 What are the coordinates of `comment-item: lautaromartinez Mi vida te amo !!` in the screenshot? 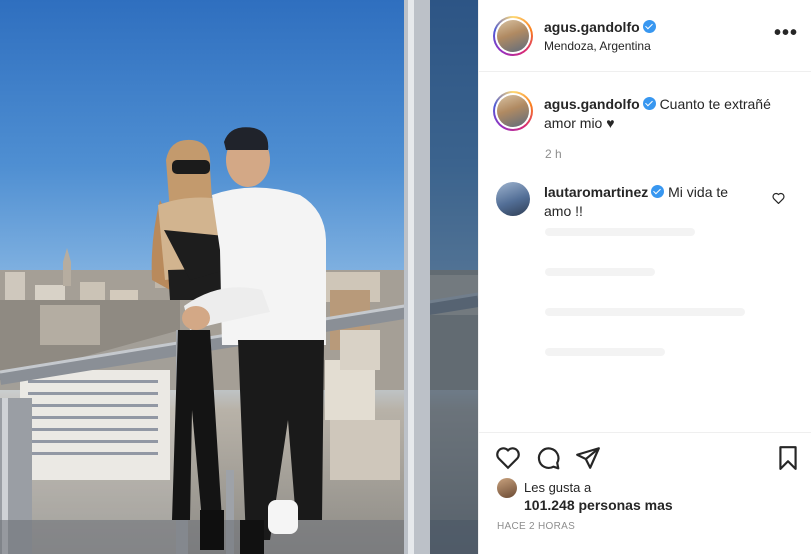 It's located at (651, 202).